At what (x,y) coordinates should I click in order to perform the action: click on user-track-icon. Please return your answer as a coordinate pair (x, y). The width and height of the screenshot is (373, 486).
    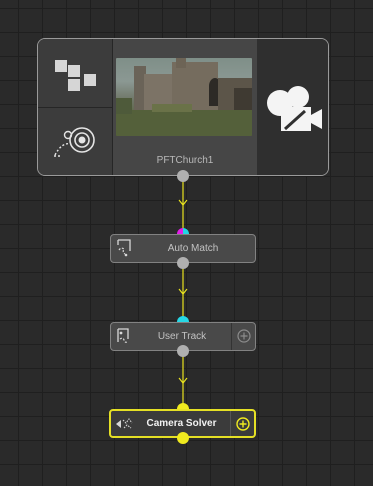
    Looking at the image, I should click on (123, 335).